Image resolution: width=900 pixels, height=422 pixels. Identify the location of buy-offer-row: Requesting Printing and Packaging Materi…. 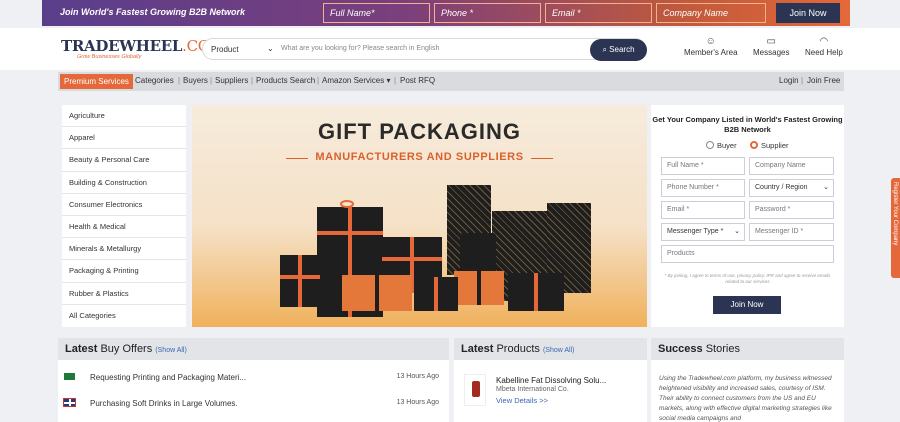
(253, 377).